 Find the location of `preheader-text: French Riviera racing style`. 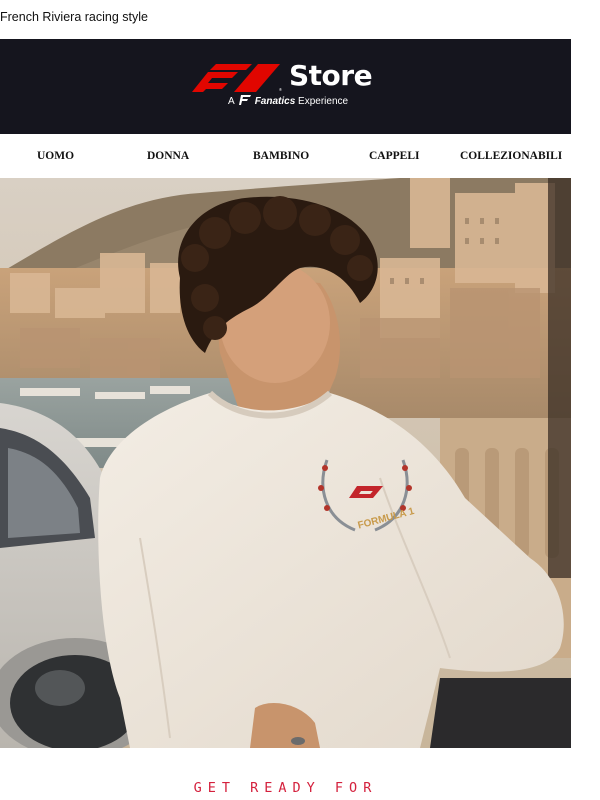

preheader-text: French Riviera racing style is located at coordinates (74, 17).